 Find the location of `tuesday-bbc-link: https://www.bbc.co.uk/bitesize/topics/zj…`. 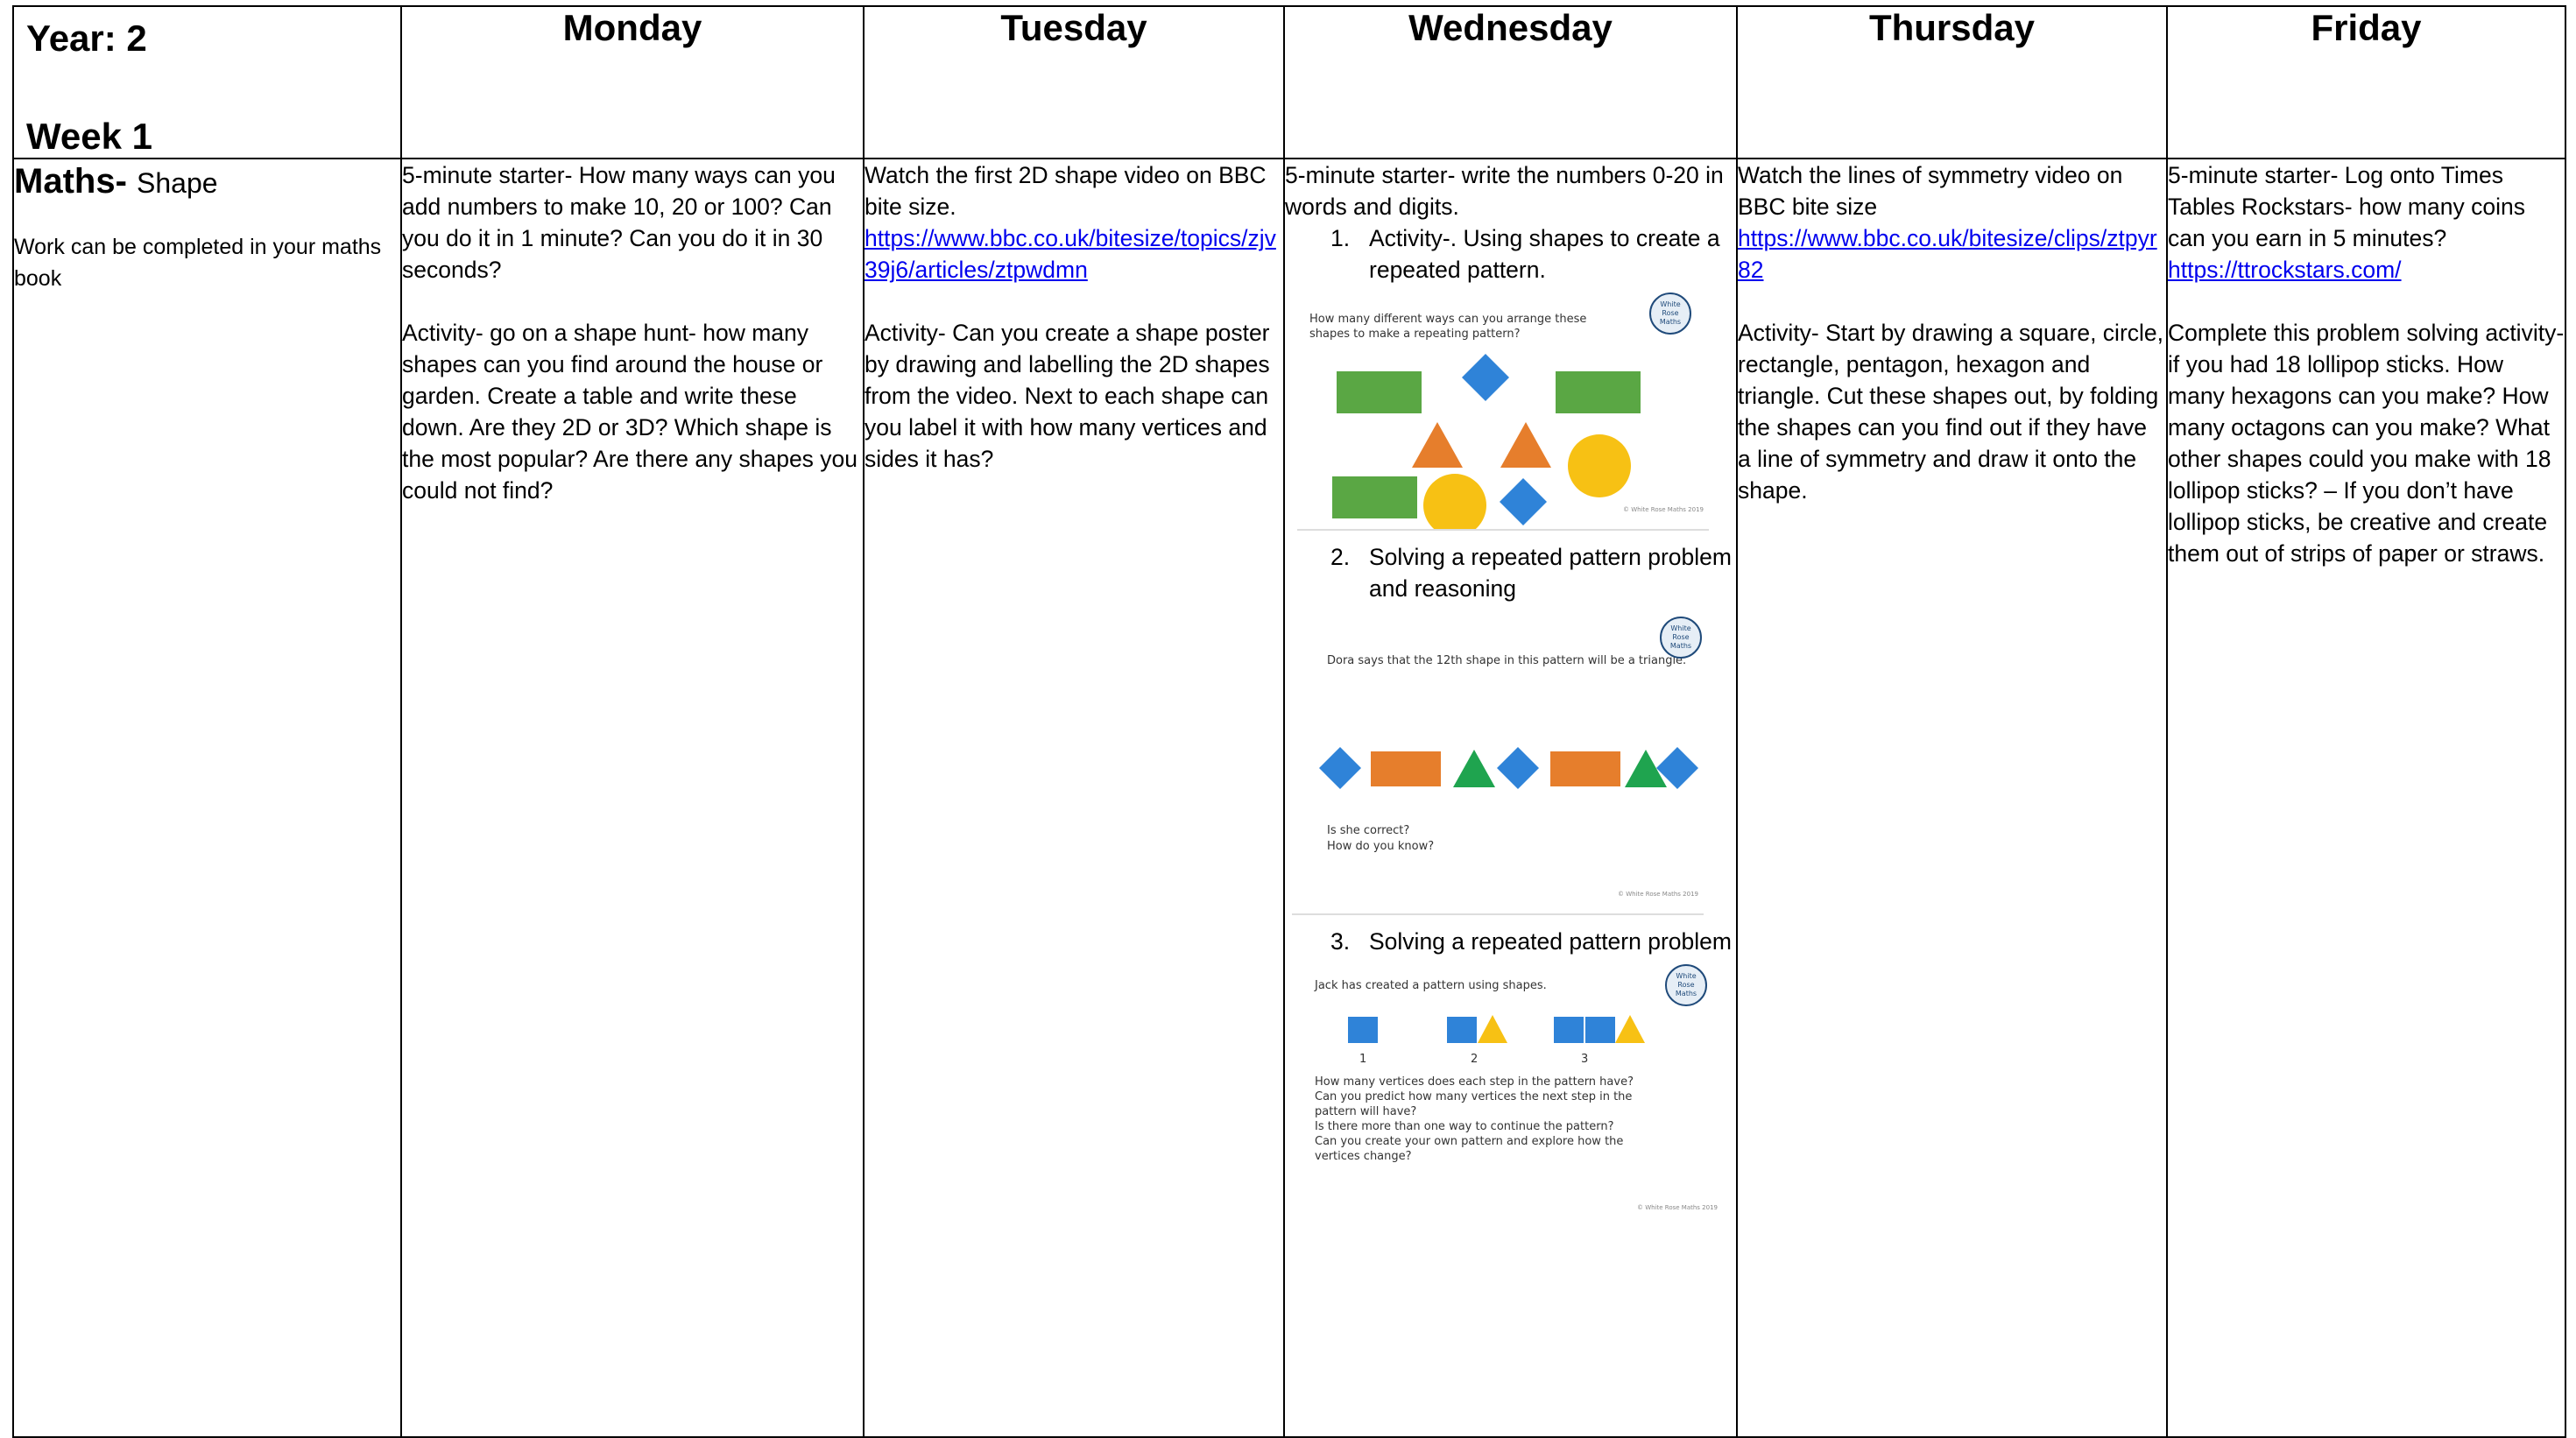

tuesday-bbc-link: https://www.bbc.co.uk/bitesize/topics/zj… is located at coordinates (1070, 254).